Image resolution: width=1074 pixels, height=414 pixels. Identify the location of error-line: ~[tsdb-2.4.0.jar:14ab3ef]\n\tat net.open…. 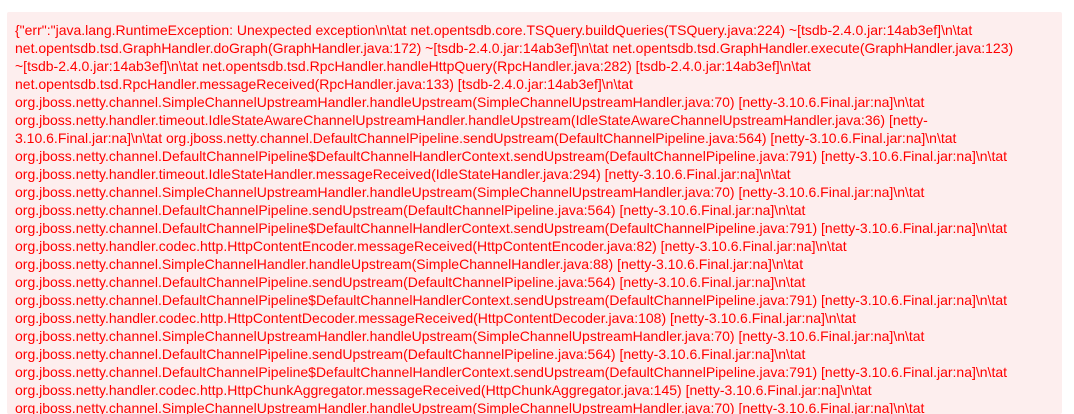
(413, 66).